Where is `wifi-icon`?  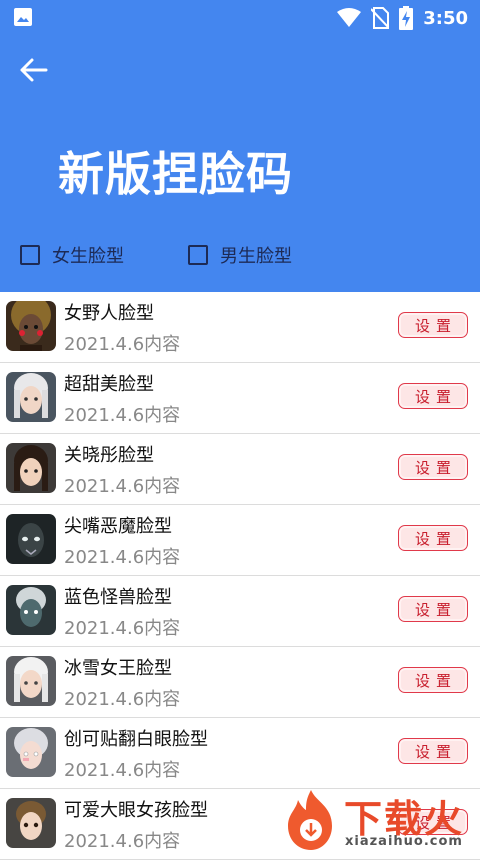
wifi-icon is located at coordinates (349, 17).